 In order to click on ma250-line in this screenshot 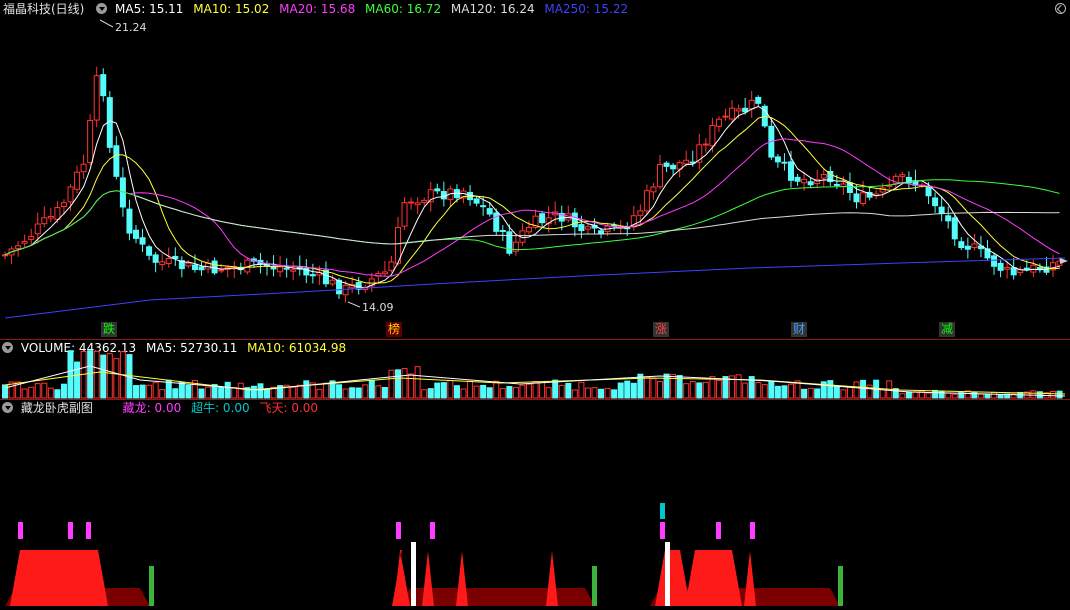, I will do `click(535, 288)`.